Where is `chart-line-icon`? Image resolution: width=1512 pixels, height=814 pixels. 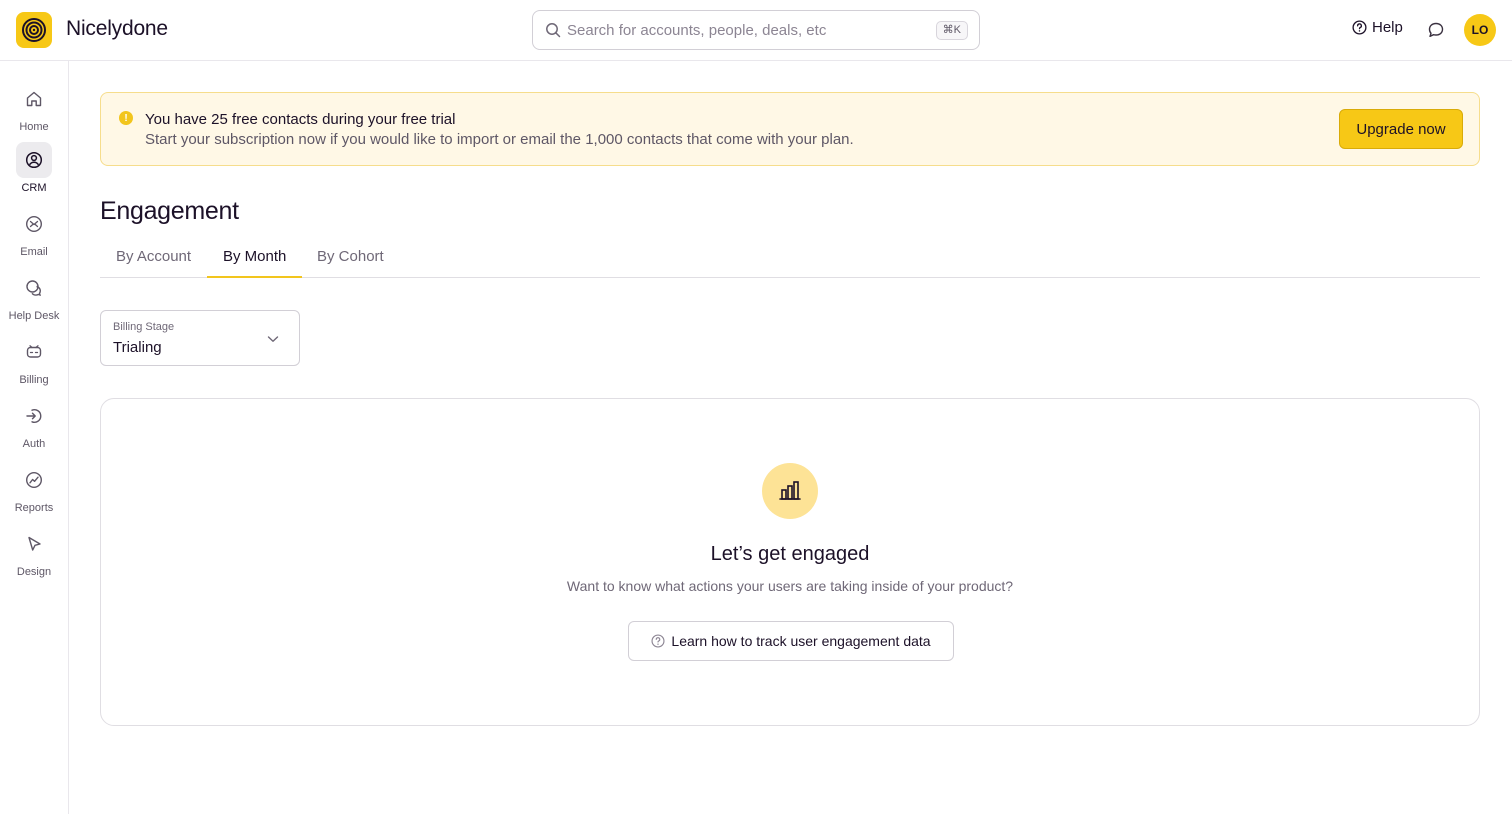 chart-line-icon is located at coordinates (34, 480).